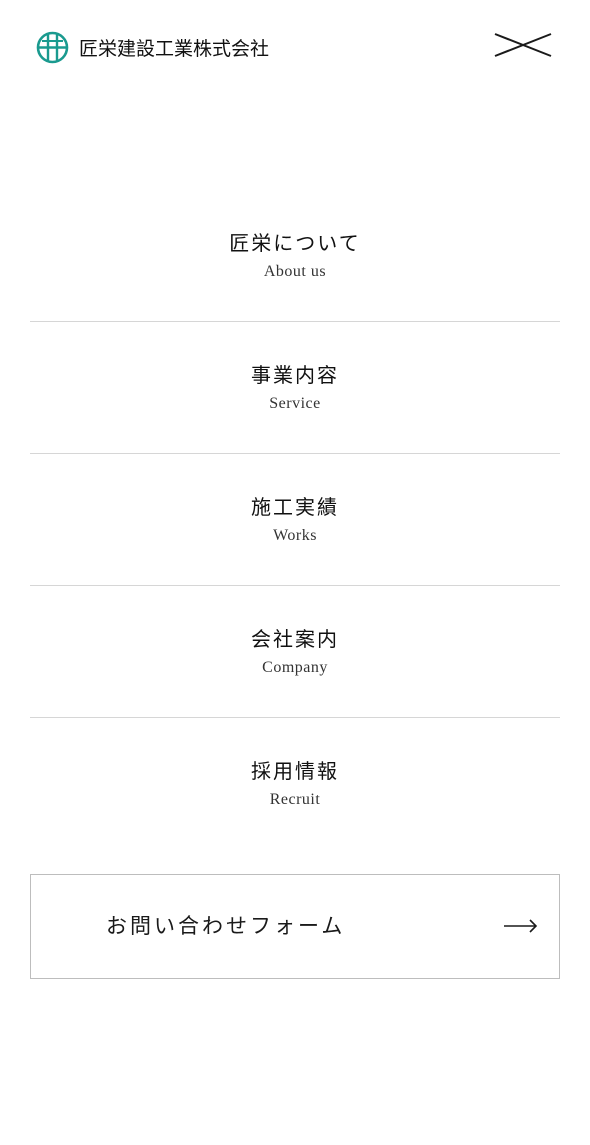  I want to click on nav-item-recruit: 採用情報 Recruit, so click(295, 784).